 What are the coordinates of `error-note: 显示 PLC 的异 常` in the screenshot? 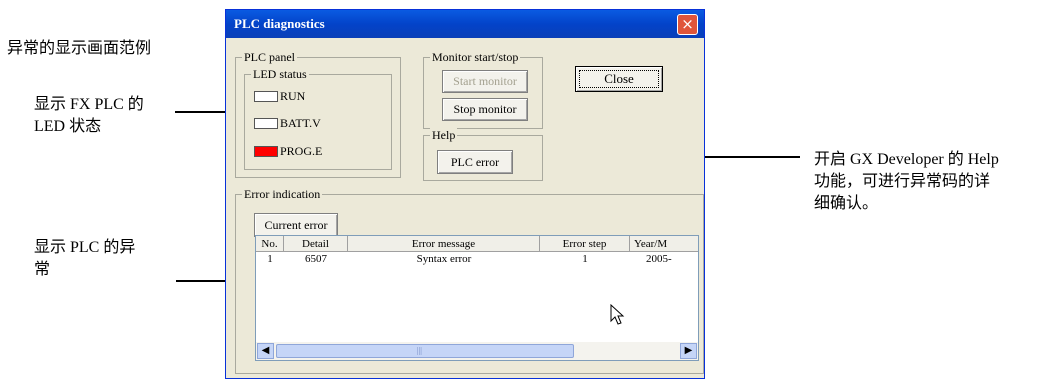 It's located at (84, 259).